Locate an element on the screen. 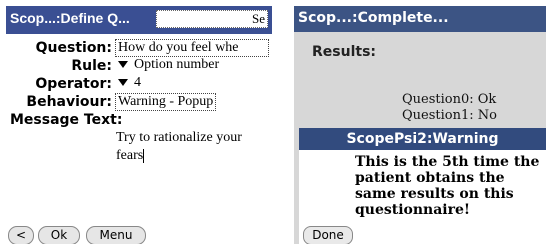 This screenshot has height=246, width=548. rule-value: Option number is located at coordinates (177, 64).